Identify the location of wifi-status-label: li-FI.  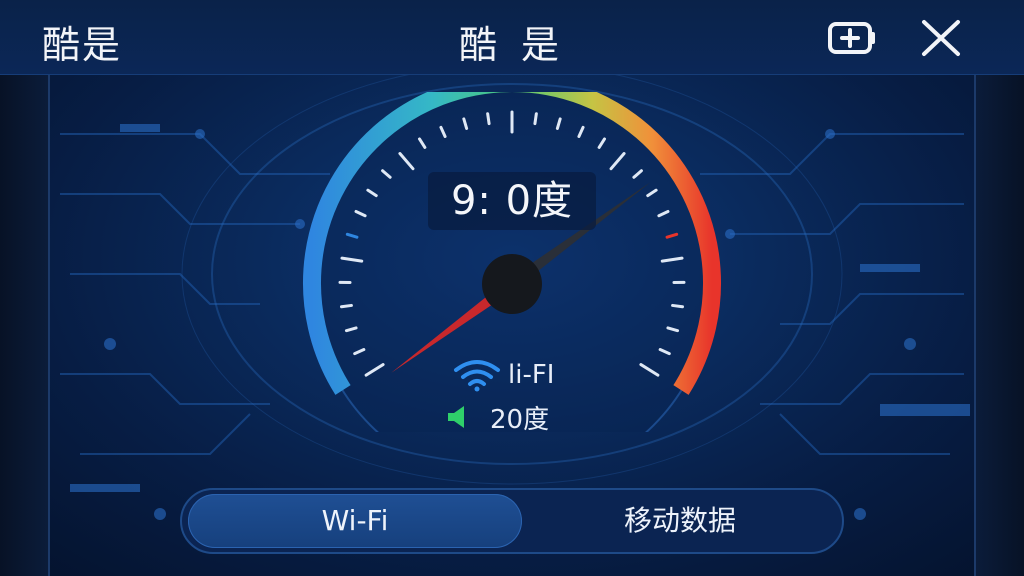
(531, 375).